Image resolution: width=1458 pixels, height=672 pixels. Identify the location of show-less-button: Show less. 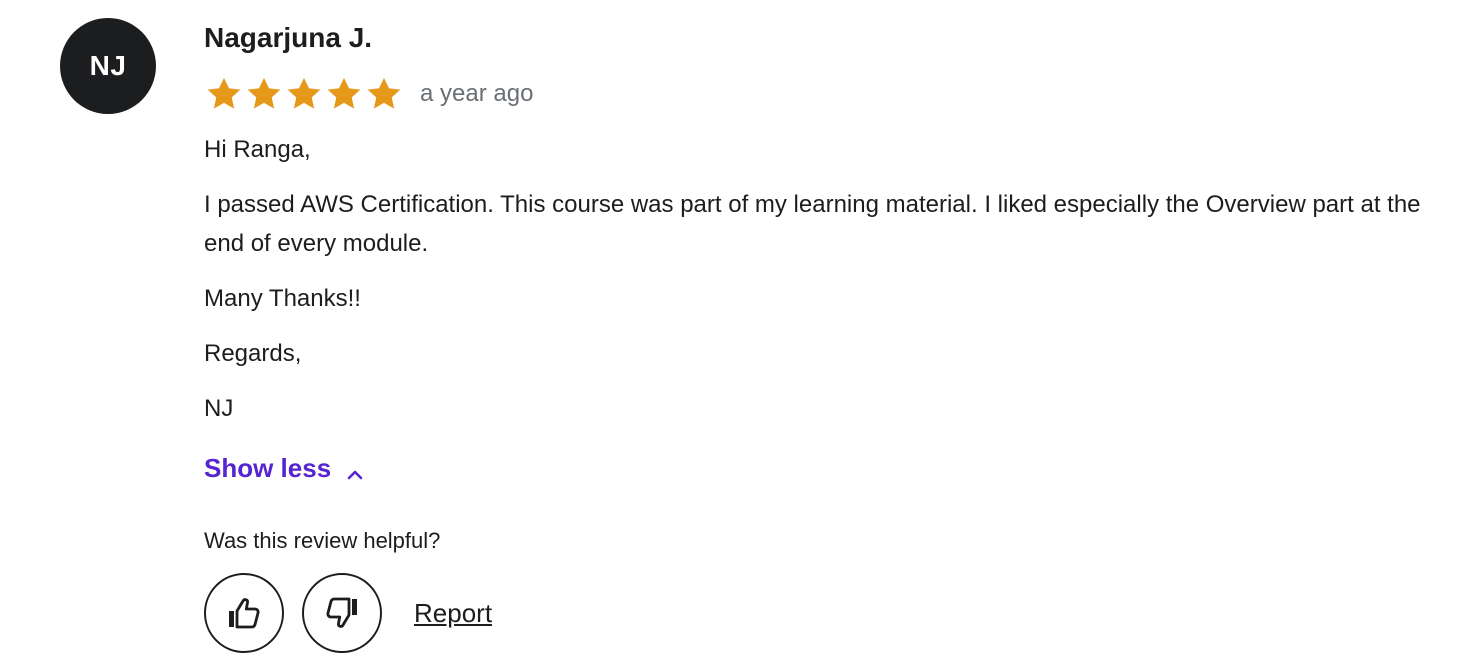
(284, 468).